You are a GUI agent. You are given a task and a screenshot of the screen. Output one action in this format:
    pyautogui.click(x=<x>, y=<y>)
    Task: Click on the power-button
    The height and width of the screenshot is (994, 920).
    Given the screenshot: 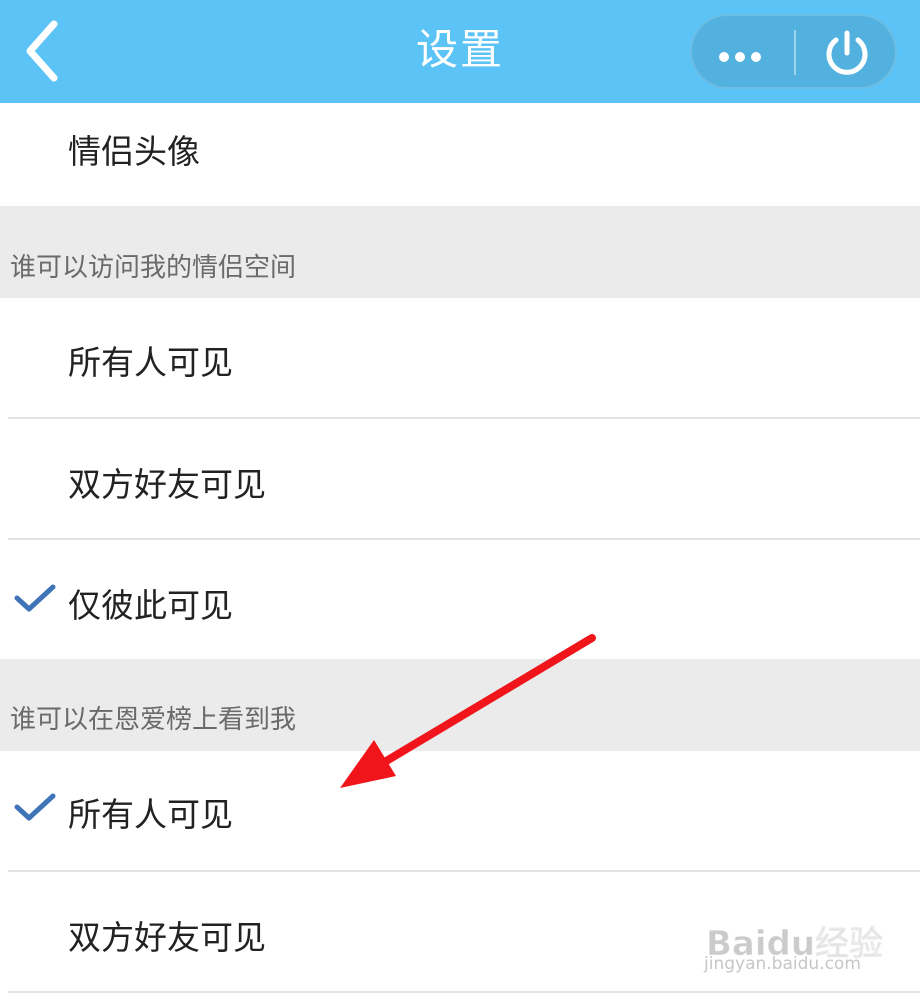 What is the action you would take?
    pyautogui.click(x=846, y=51)
    